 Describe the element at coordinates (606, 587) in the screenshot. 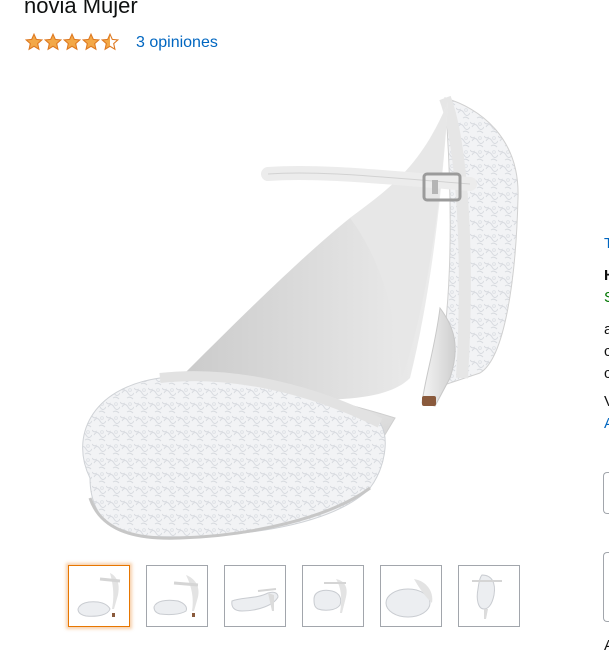

I see `add-to-cart-box` at that location.